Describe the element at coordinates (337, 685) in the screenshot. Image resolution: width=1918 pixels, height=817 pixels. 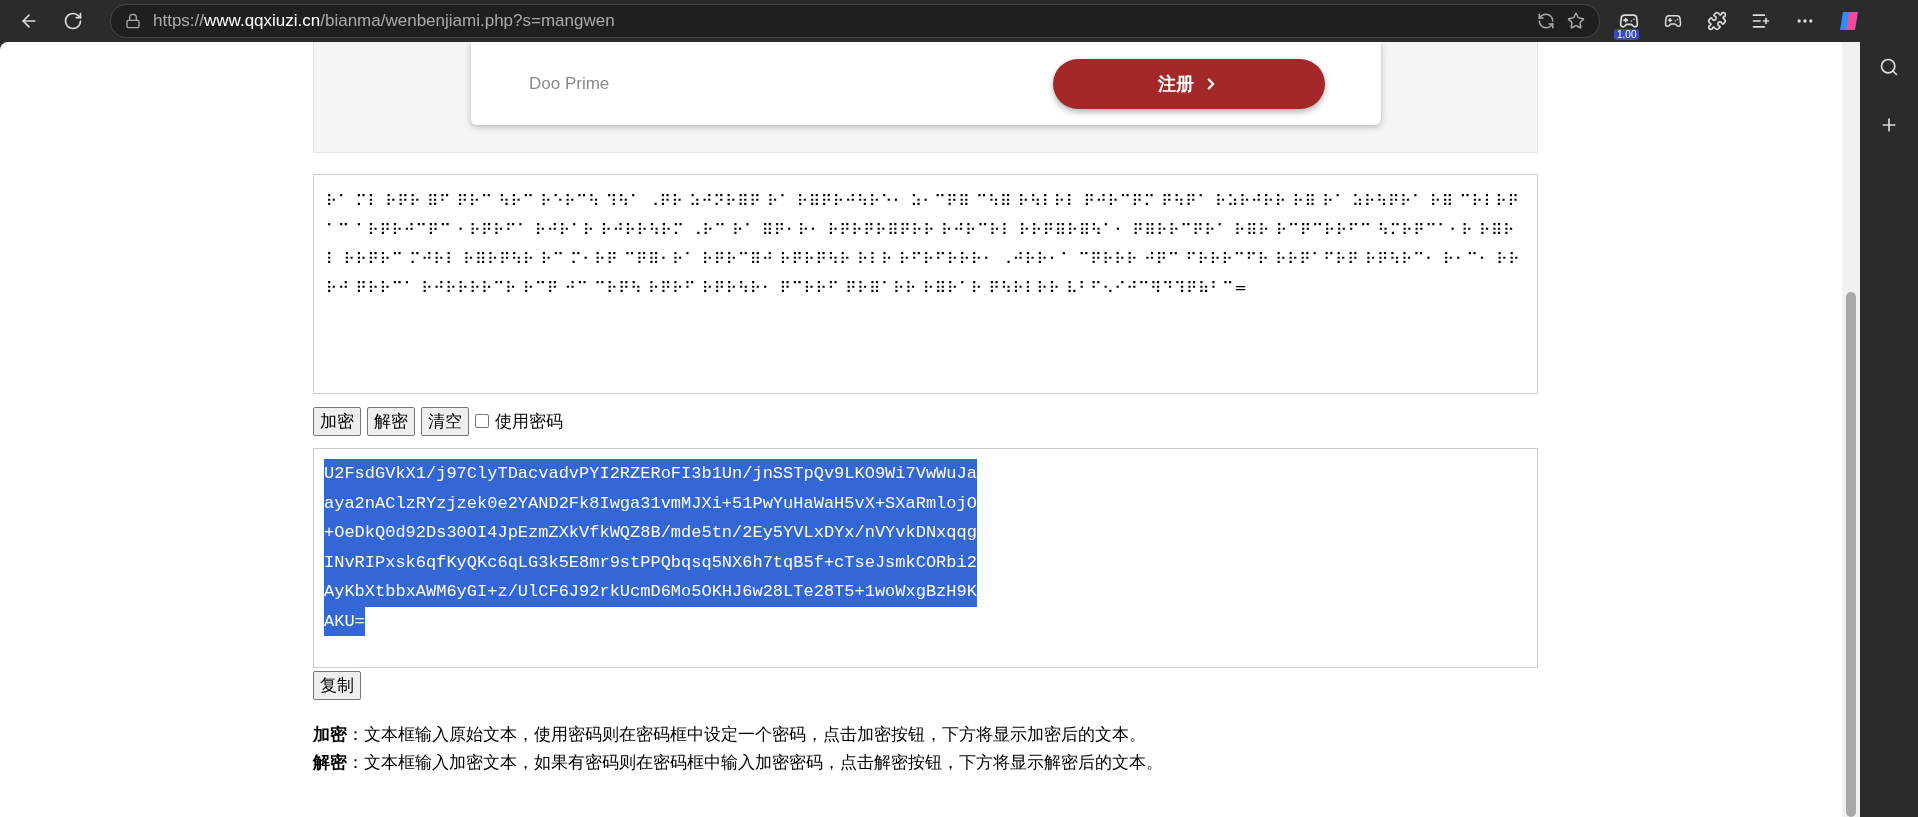
I see `copy-button: 复制` at that location.